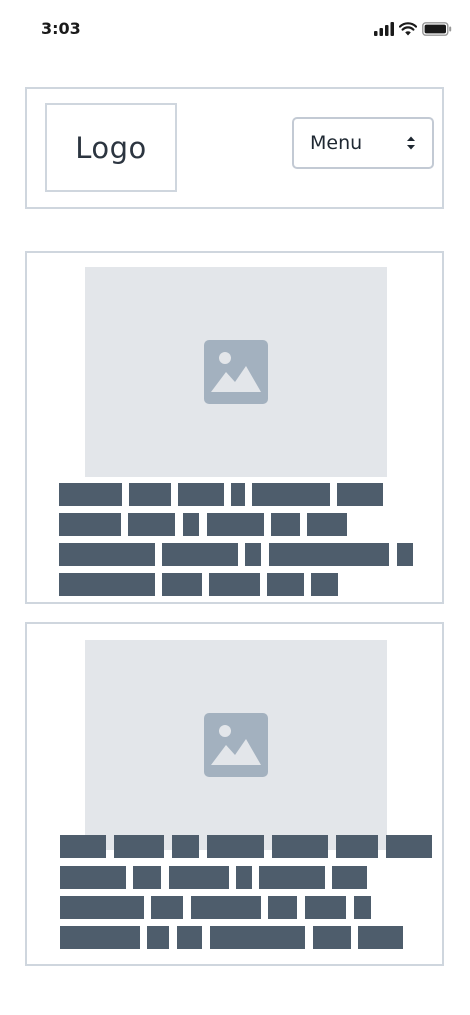  I want to click on site-header: Logo Menu, so click(234, 148).